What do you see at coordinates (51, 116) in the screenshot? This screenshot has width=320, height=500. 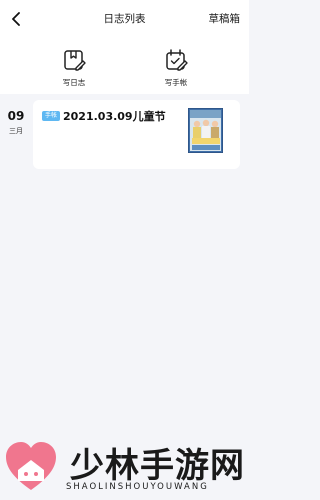 I see `entry-type-badge: 手帐` at bounding box center [51, 116].